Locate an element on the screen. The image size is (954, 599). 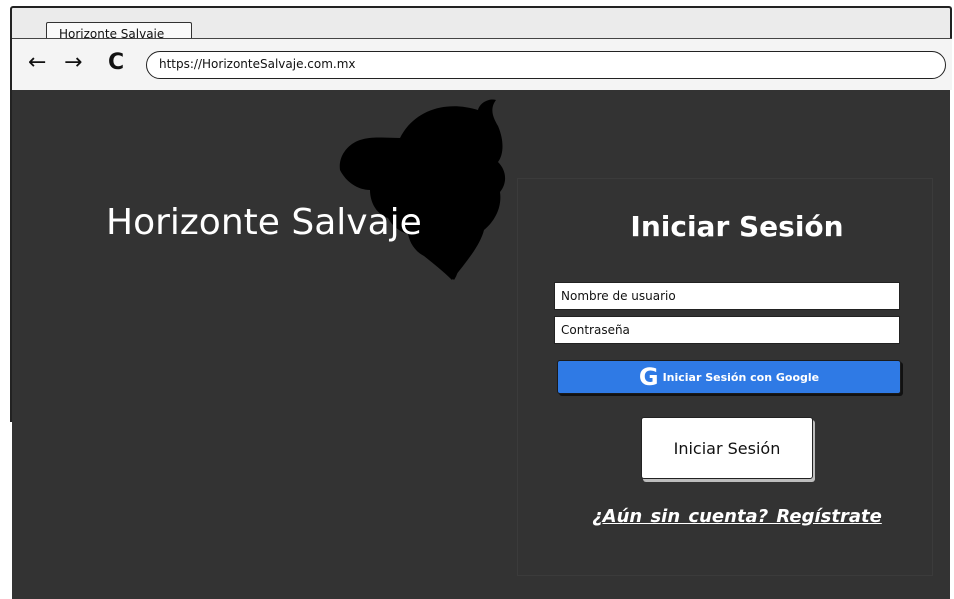
login-button: Iniciar Sesión is located at coordinates (727, 448).